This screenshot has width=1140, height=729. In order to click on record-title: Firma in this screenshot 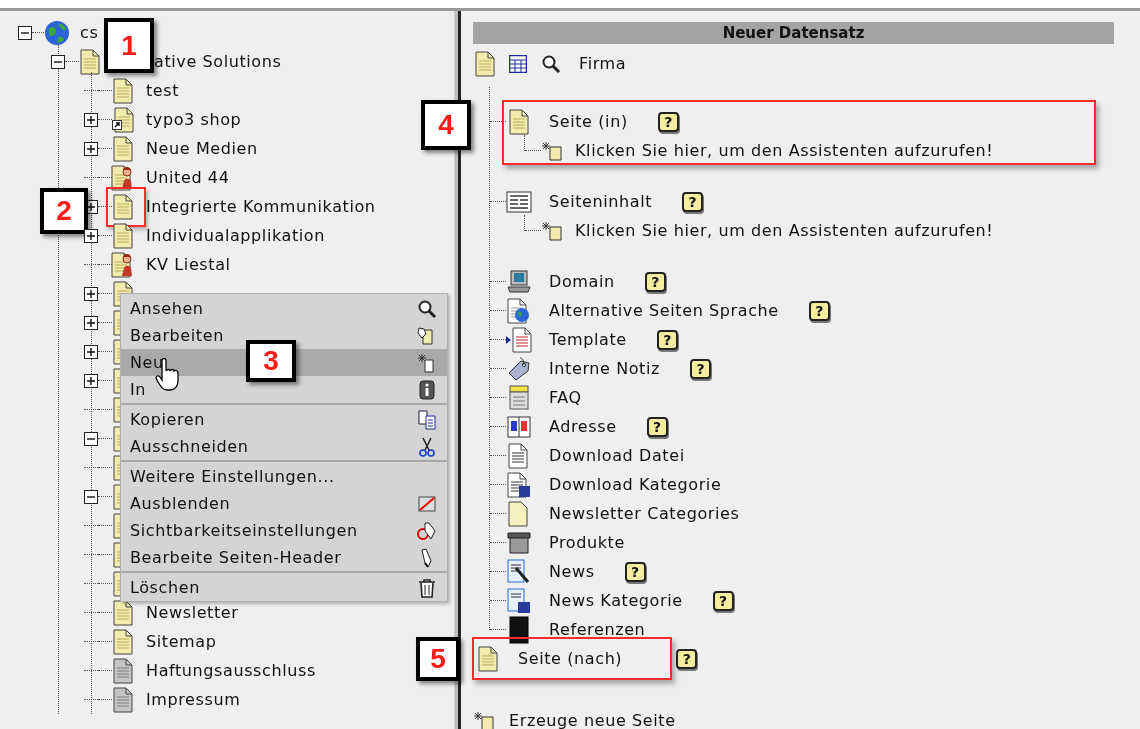, I will do `click(603, 64)`.